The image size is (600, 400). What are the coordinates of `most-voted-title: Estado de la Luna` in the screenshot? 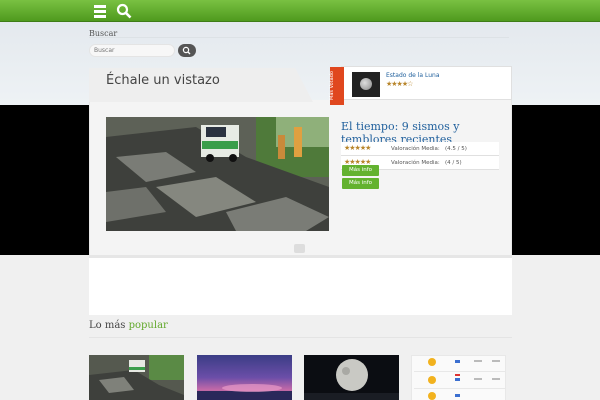 It's located at (413, 75).